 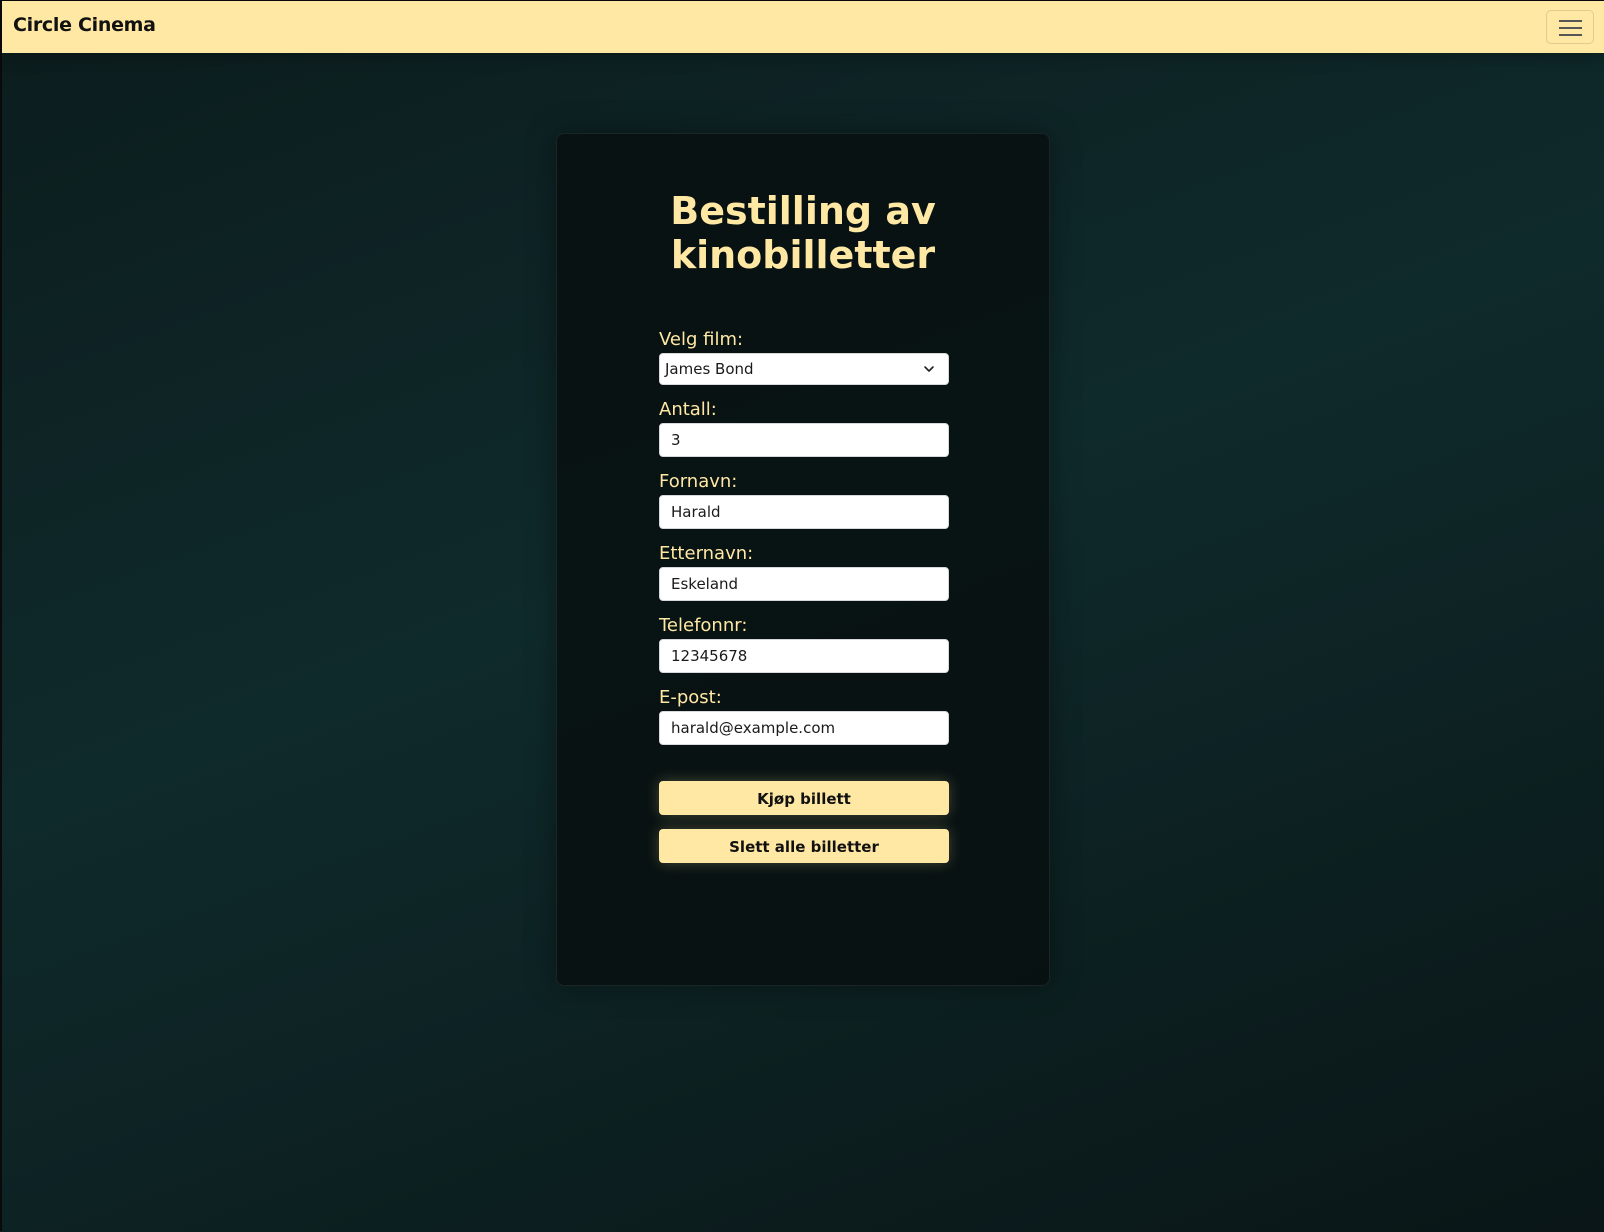 What do you see at coordinates (706, 553) in the screenshot?
I see `etternavn-label: Etternavn:` at bounding box center [706, 553].